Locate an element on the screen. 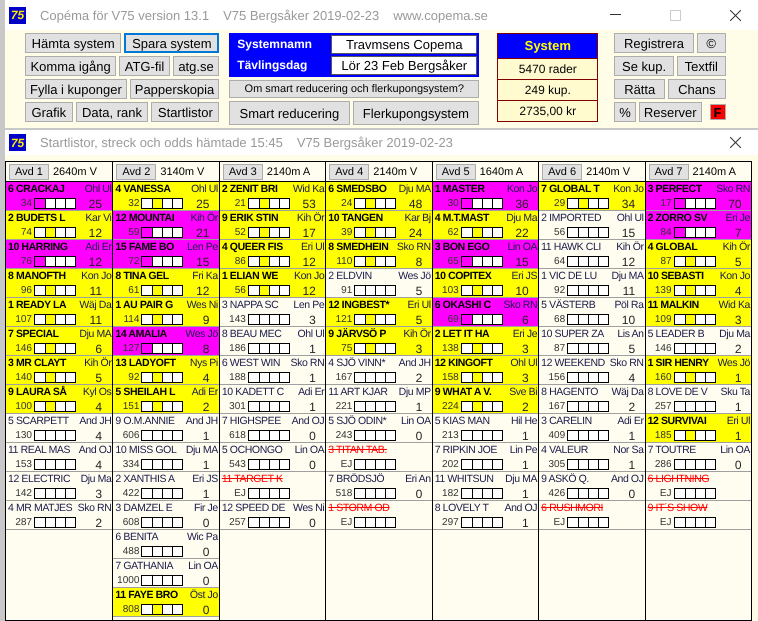  horse-entry: 3 TITAN TAB. EJ is located at coordinates (379, 457).